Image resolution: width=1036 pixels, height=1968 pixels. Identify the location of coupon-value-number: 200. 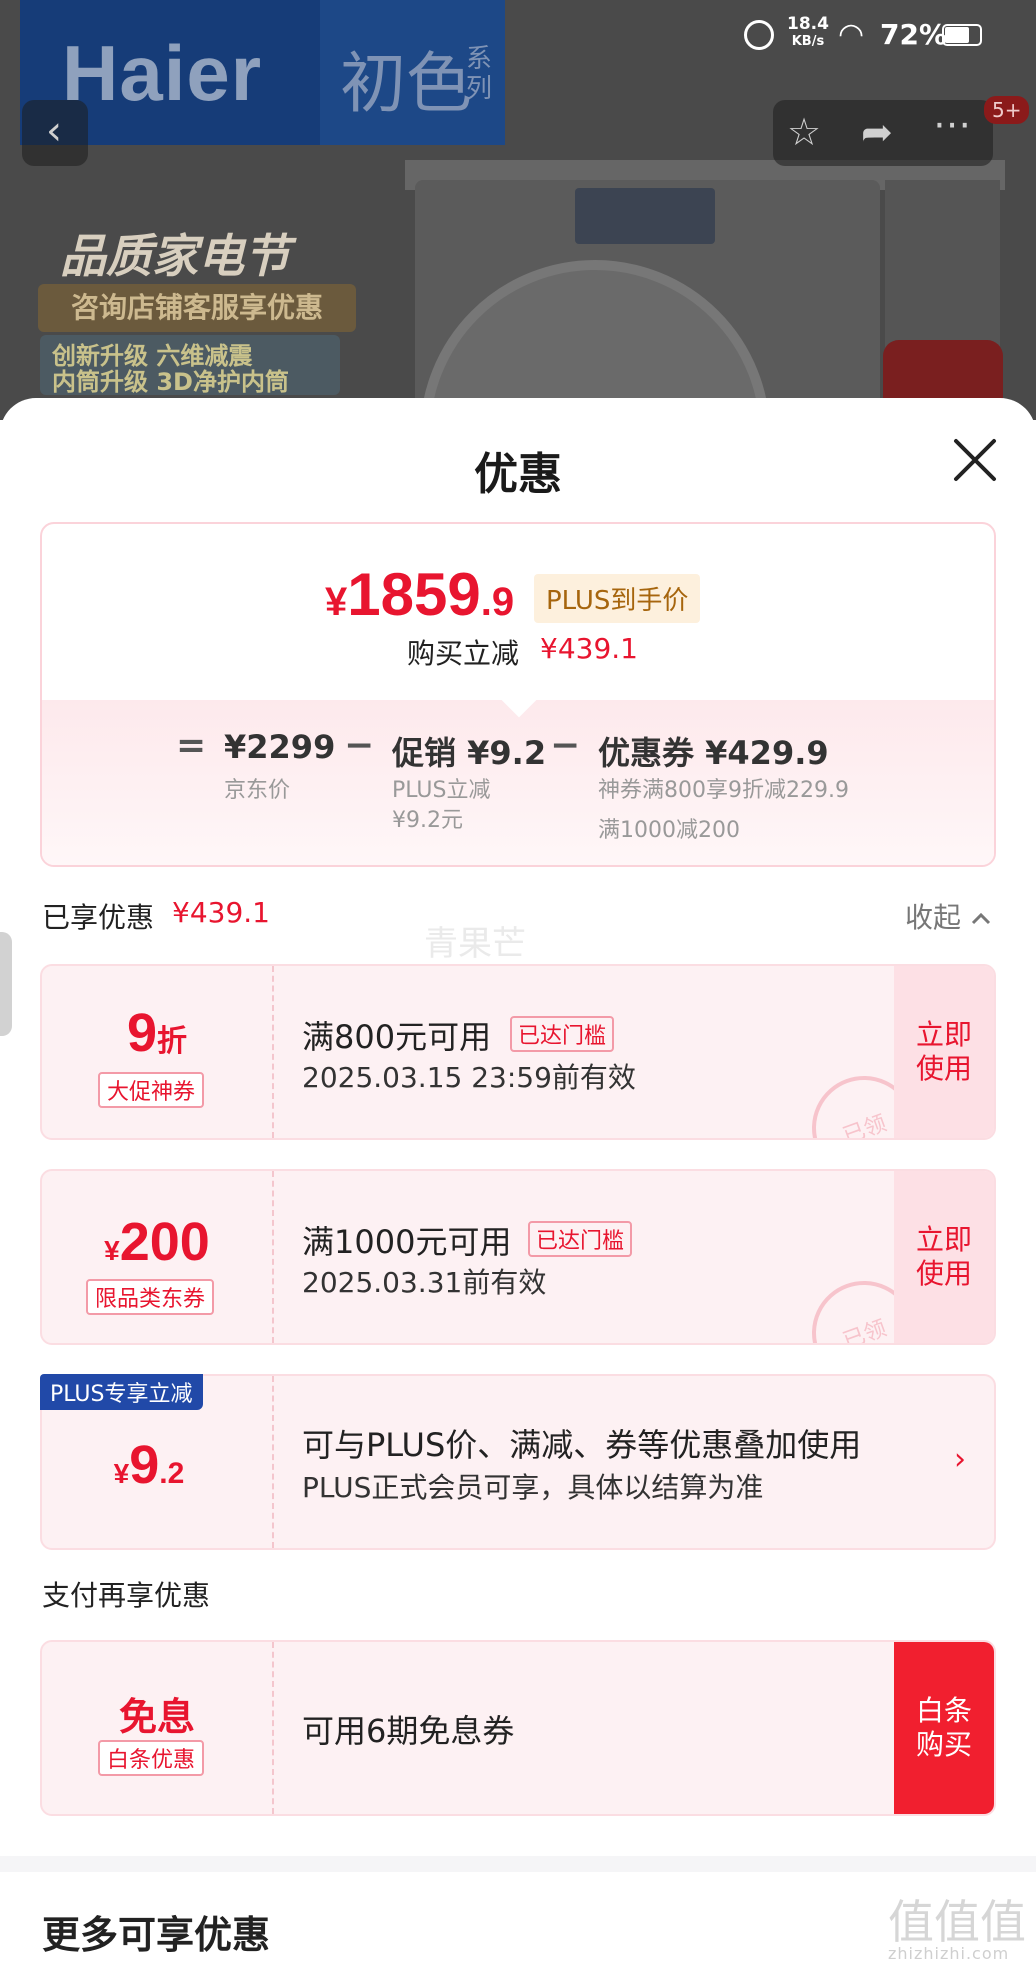
(164, 1242).